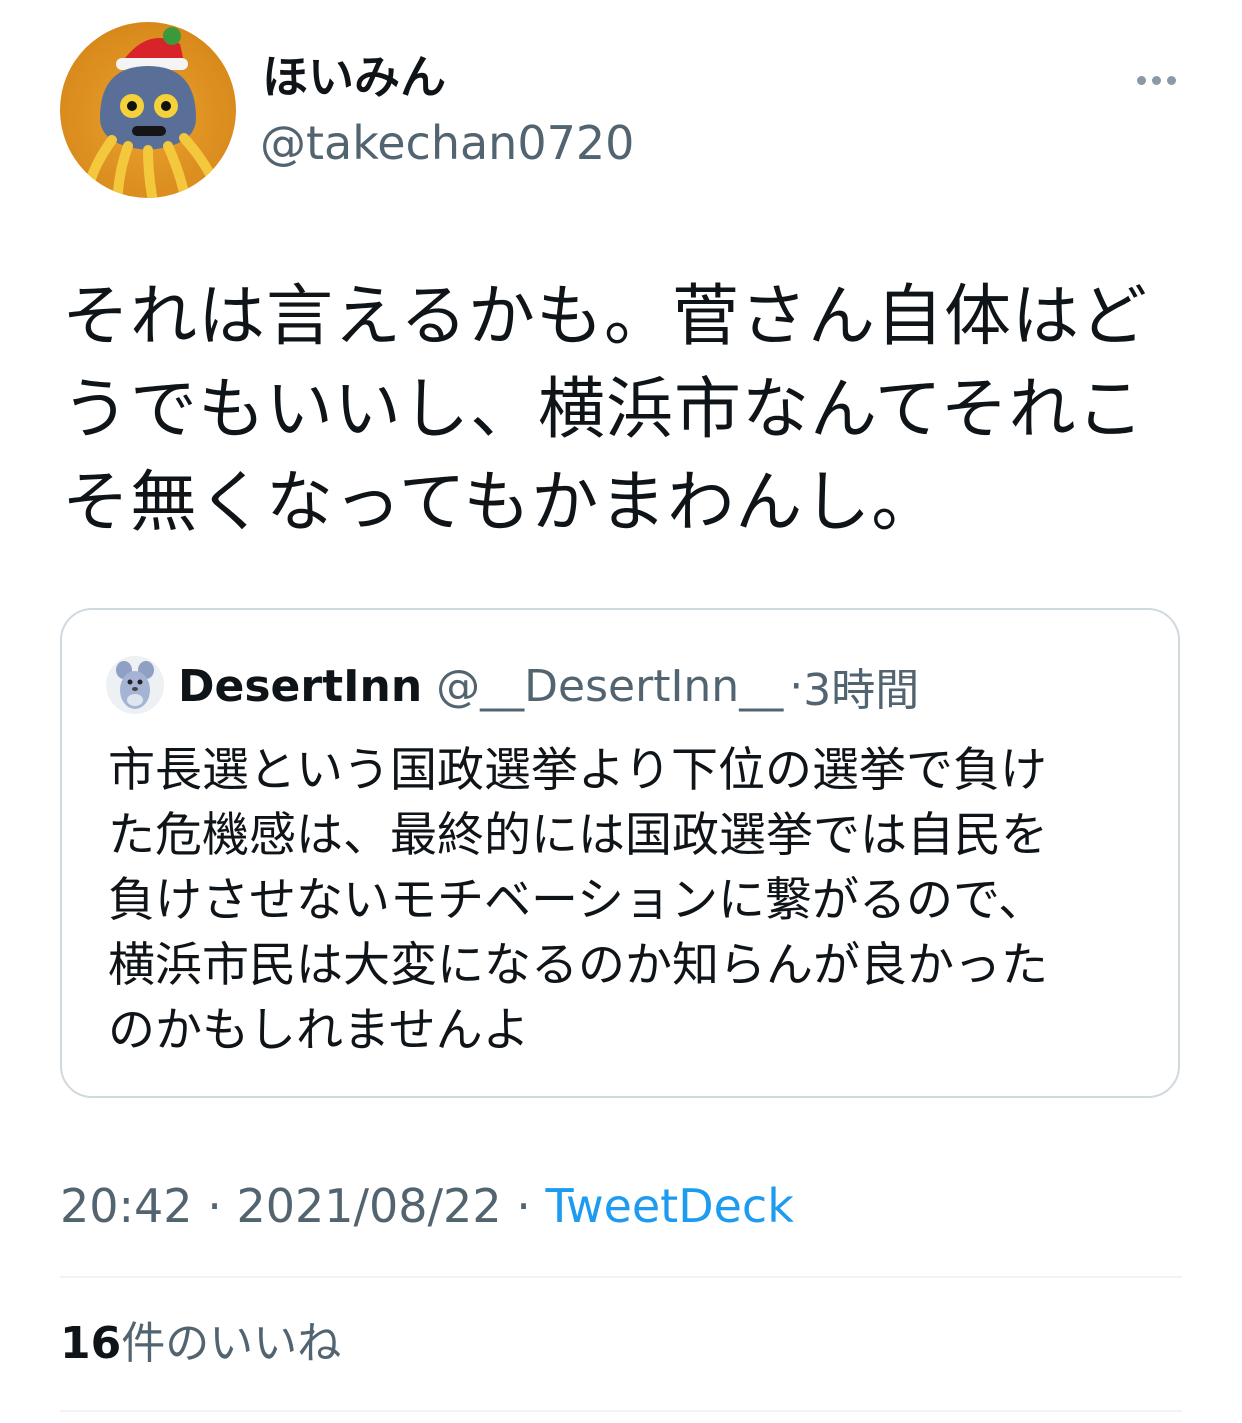  Describe the element at coordinates (148, 110) in the screenshot. I see `hoimi-slime-avatar-icon` at that location.